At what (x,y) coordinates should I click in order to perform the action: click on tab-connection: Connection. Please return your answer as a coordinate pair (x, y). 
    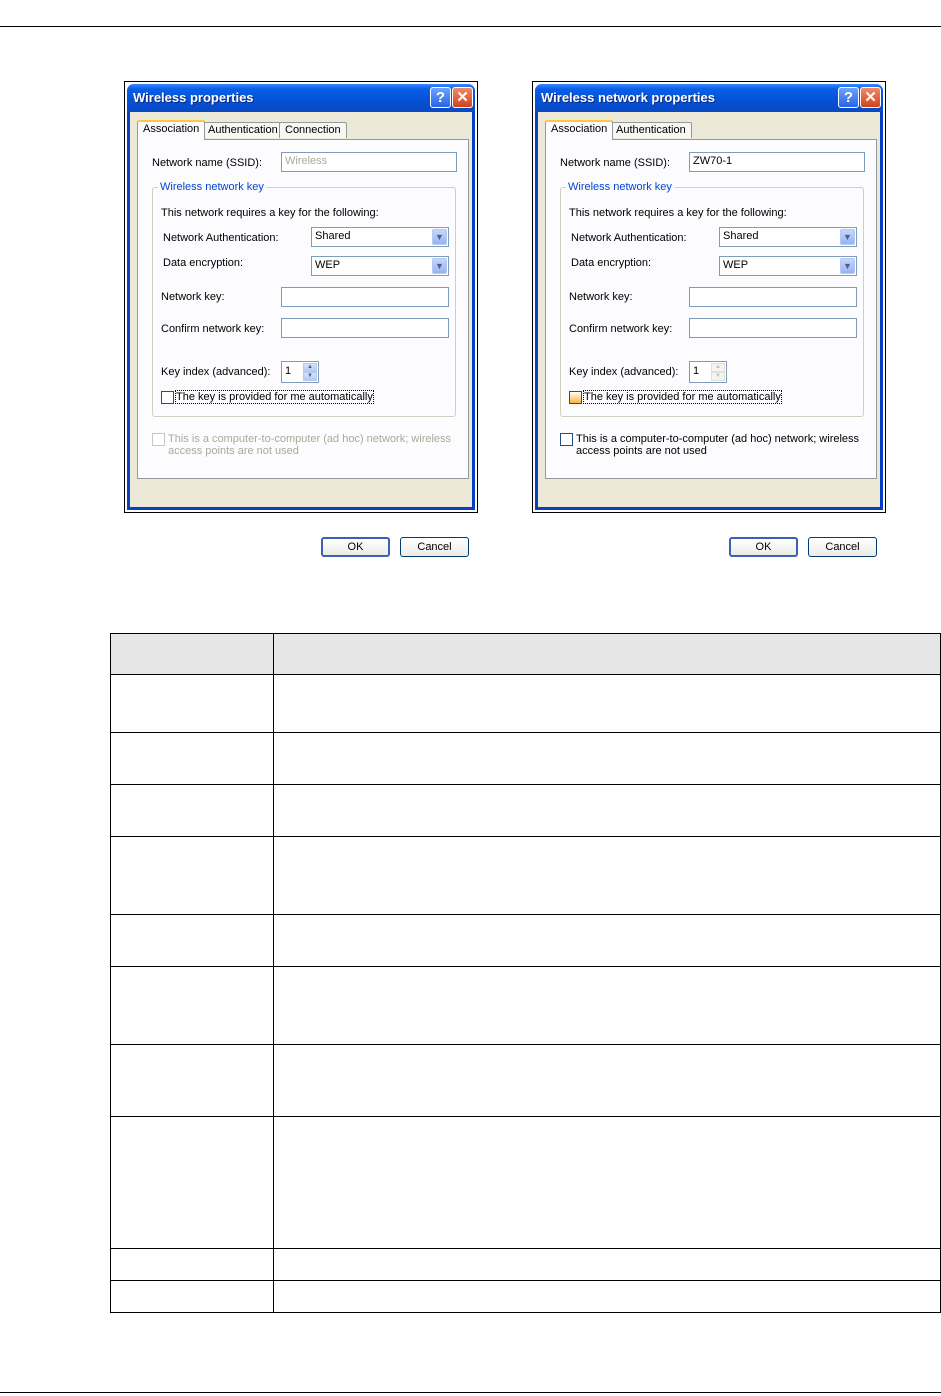
    Looking at the image, I should click on (313, 130).